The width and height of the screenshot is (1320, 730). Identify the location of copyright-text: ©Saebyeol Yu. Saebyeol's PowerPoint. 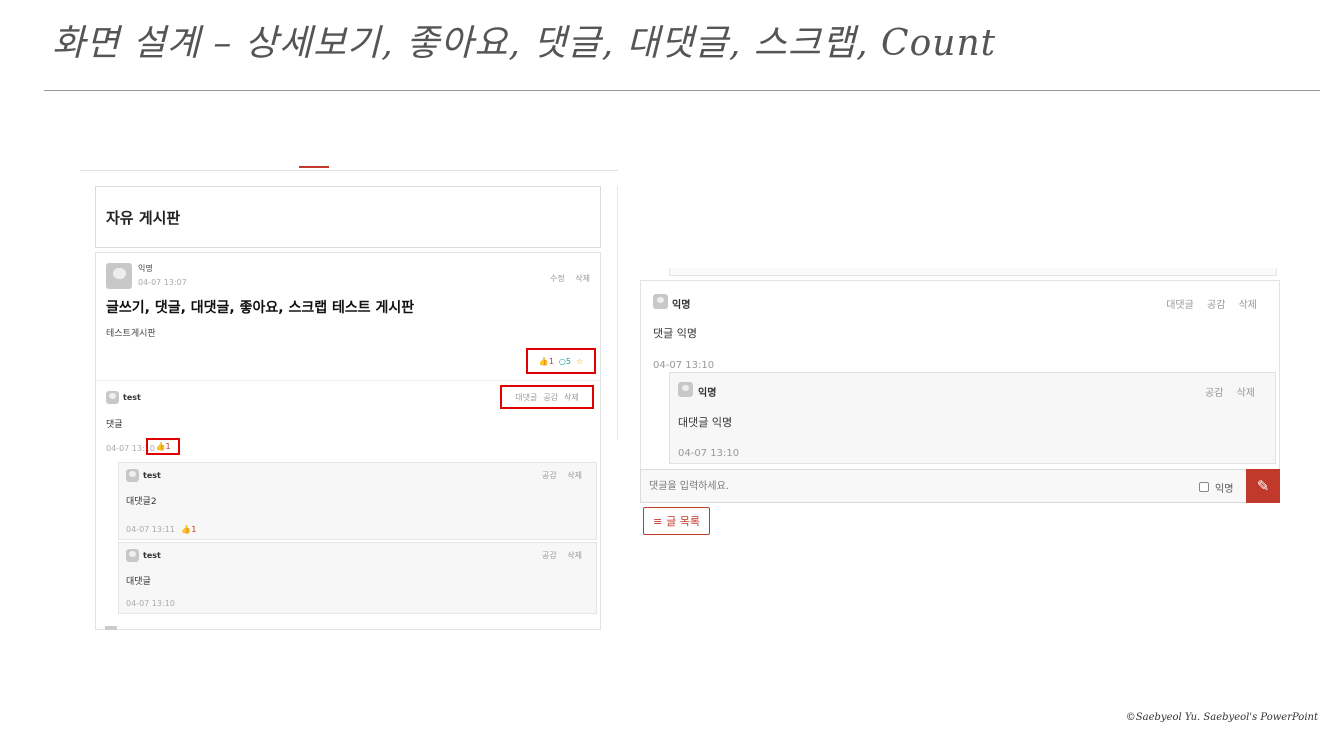
(1221, 717).